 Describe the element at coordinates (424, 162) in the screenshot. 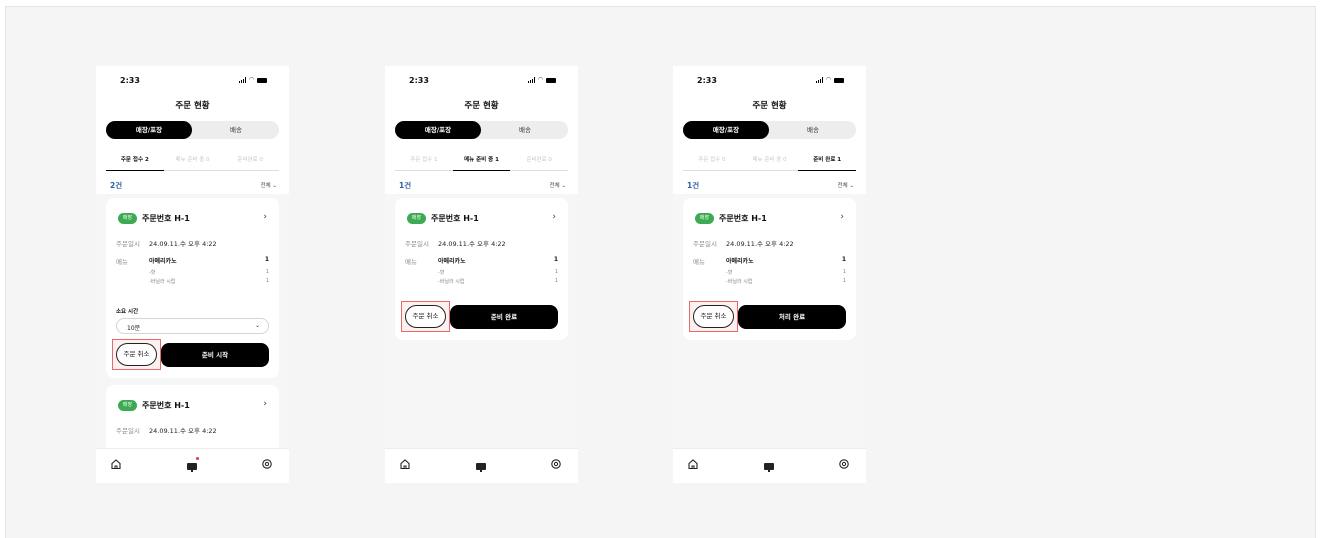

I see `tab-order-received: 주문 접수 1` at that location.